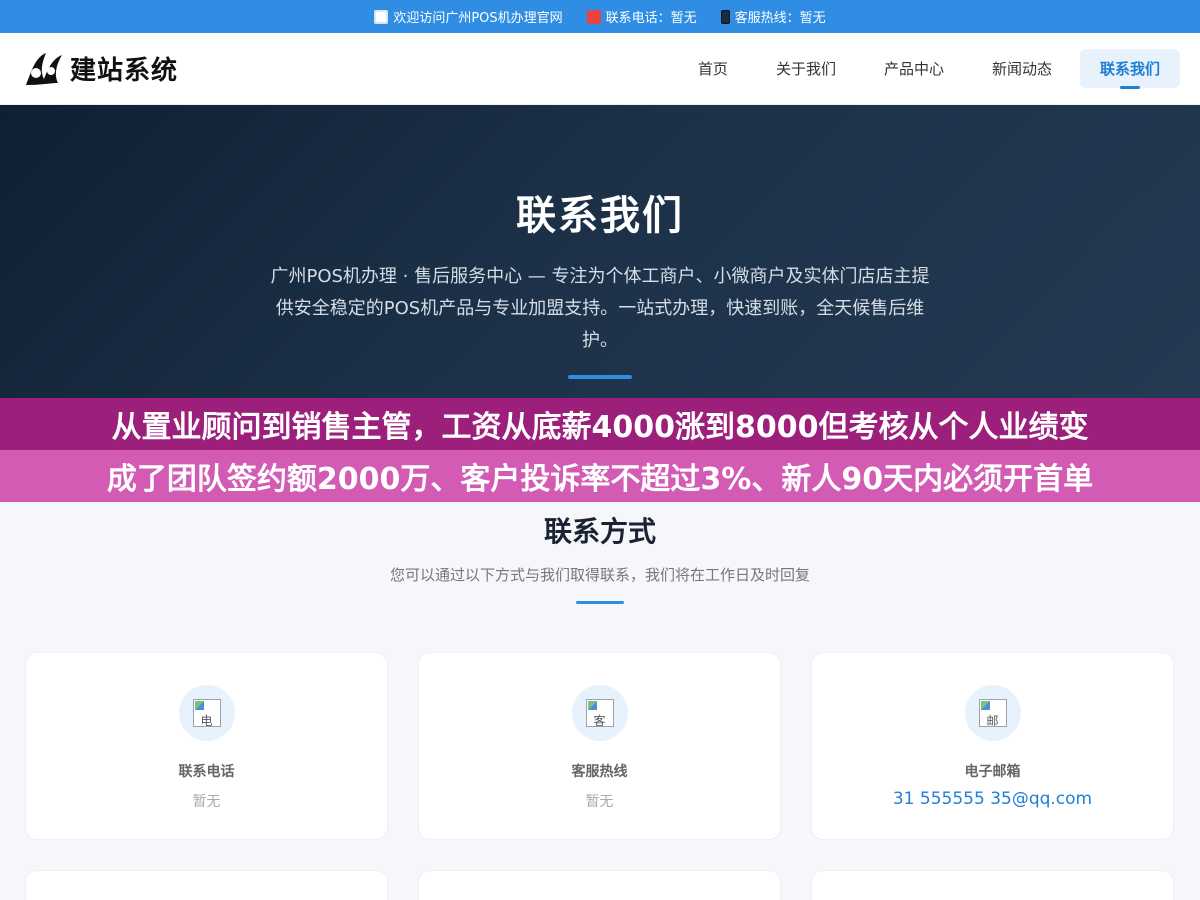 The height and width of the screenshot is (900, 1200). I want to click on hotline-item: 客服热线：暂无, so click(773, 16).